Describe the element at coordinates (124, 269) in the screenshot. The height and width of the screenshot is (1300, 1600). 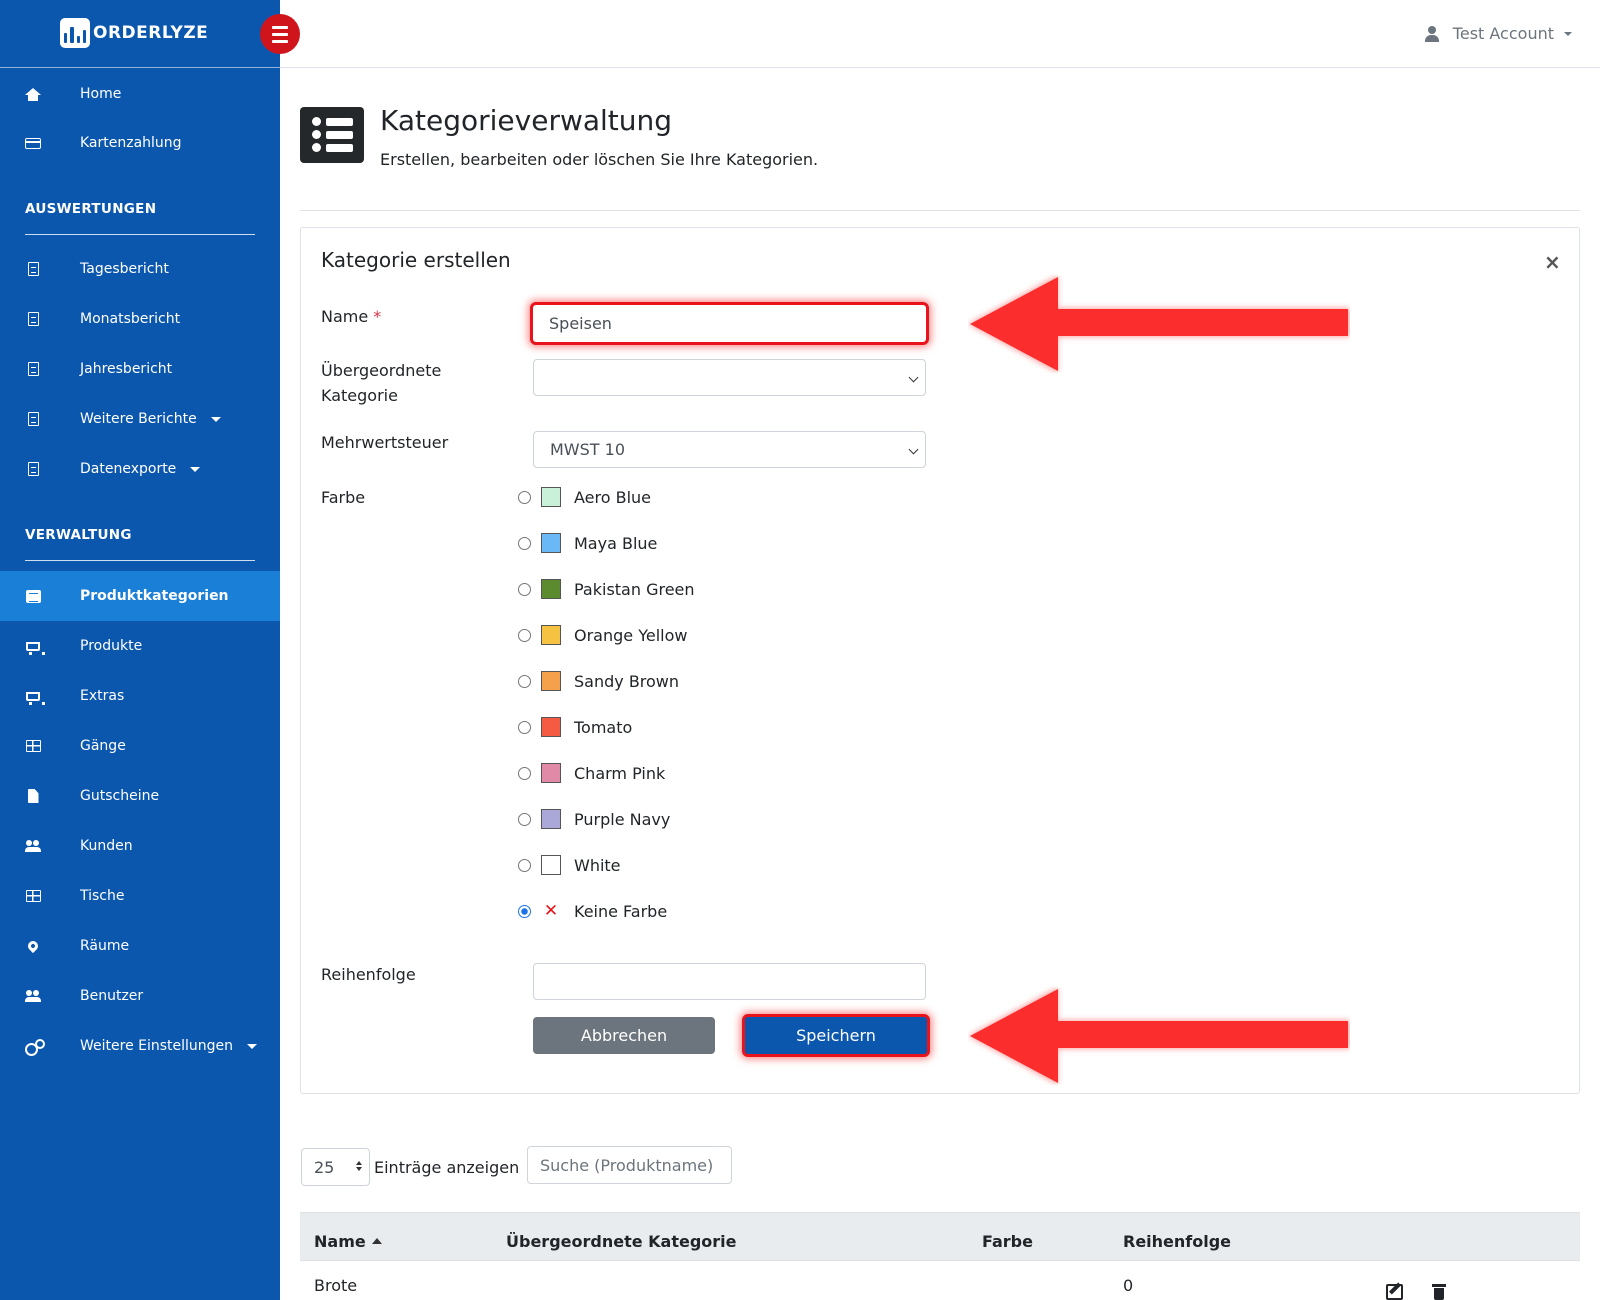
I see `sidebar-item-label: Tagesbericht` at that location.